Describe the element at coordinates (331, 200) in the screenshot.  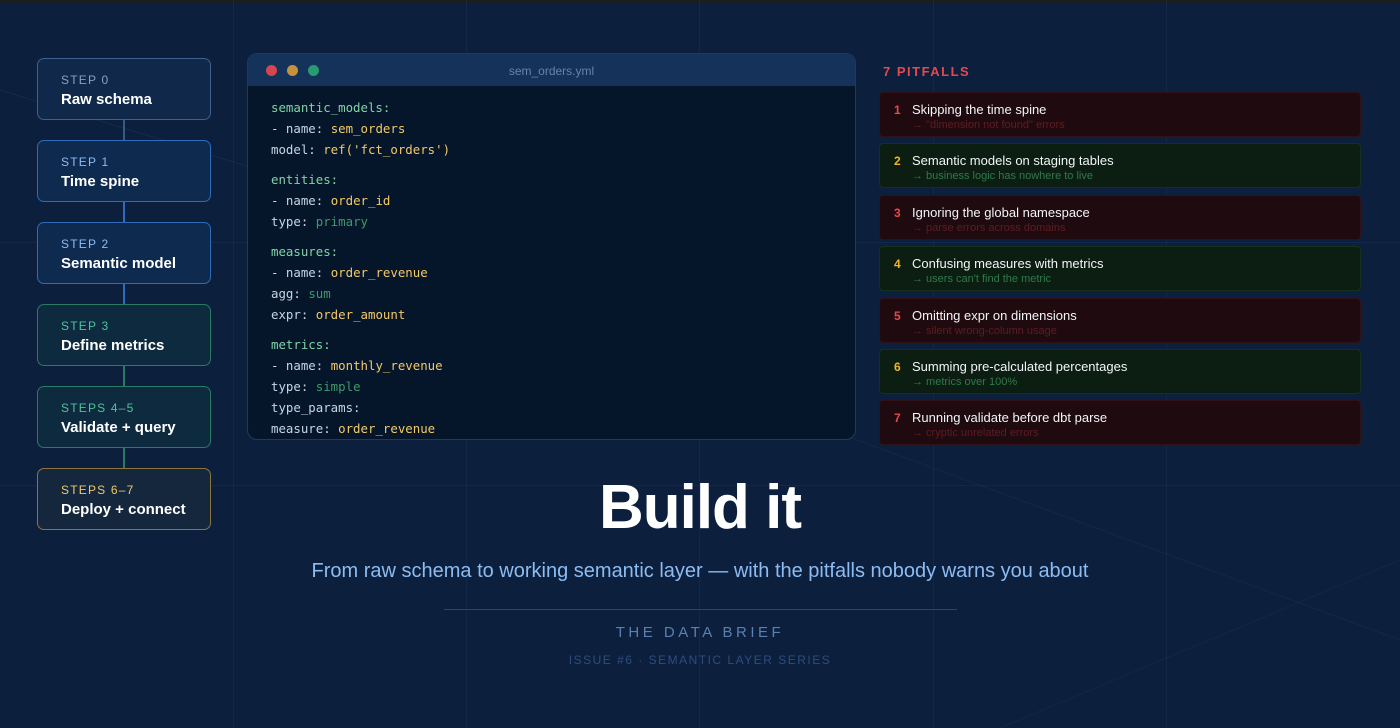
I see `code-line: - name: order_id` at that location.